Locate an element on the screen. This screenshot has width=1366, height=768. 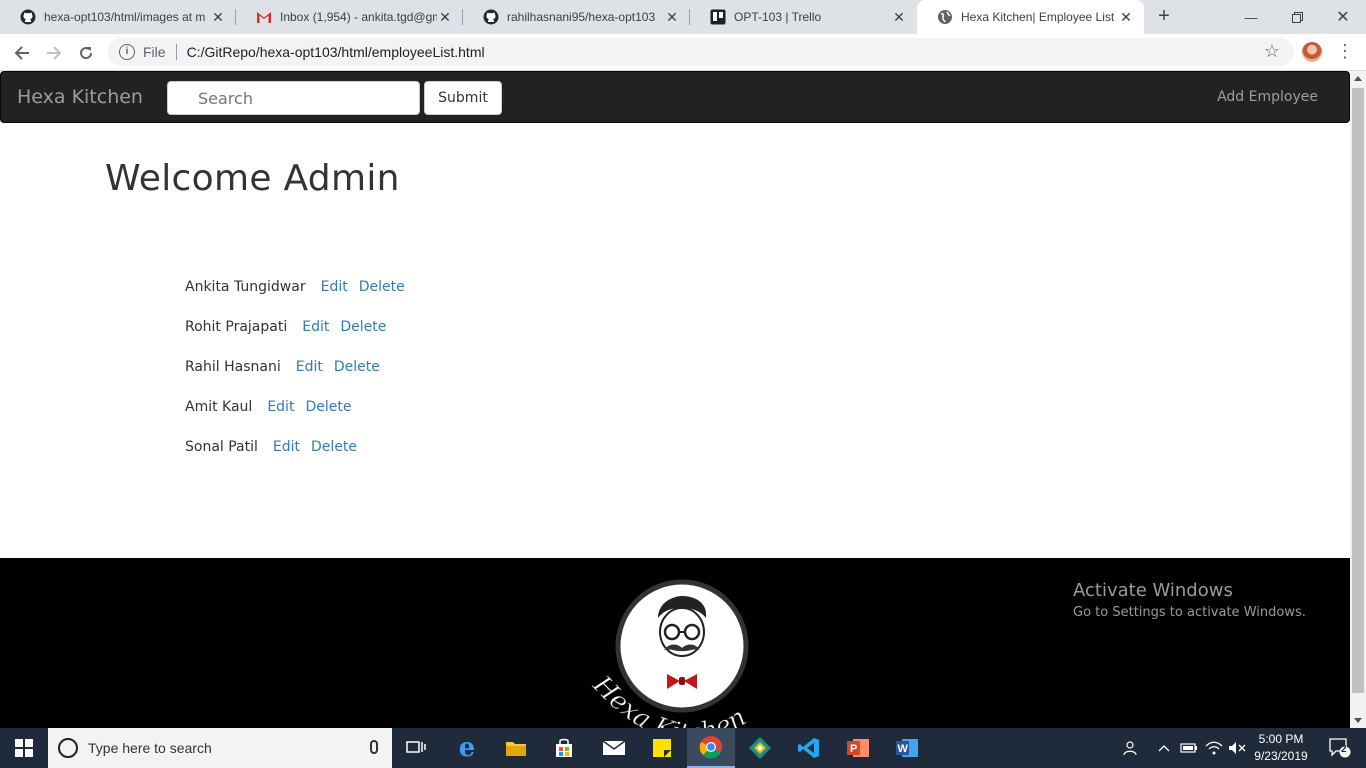
svg-text: W is located at coordinates (903, 749).